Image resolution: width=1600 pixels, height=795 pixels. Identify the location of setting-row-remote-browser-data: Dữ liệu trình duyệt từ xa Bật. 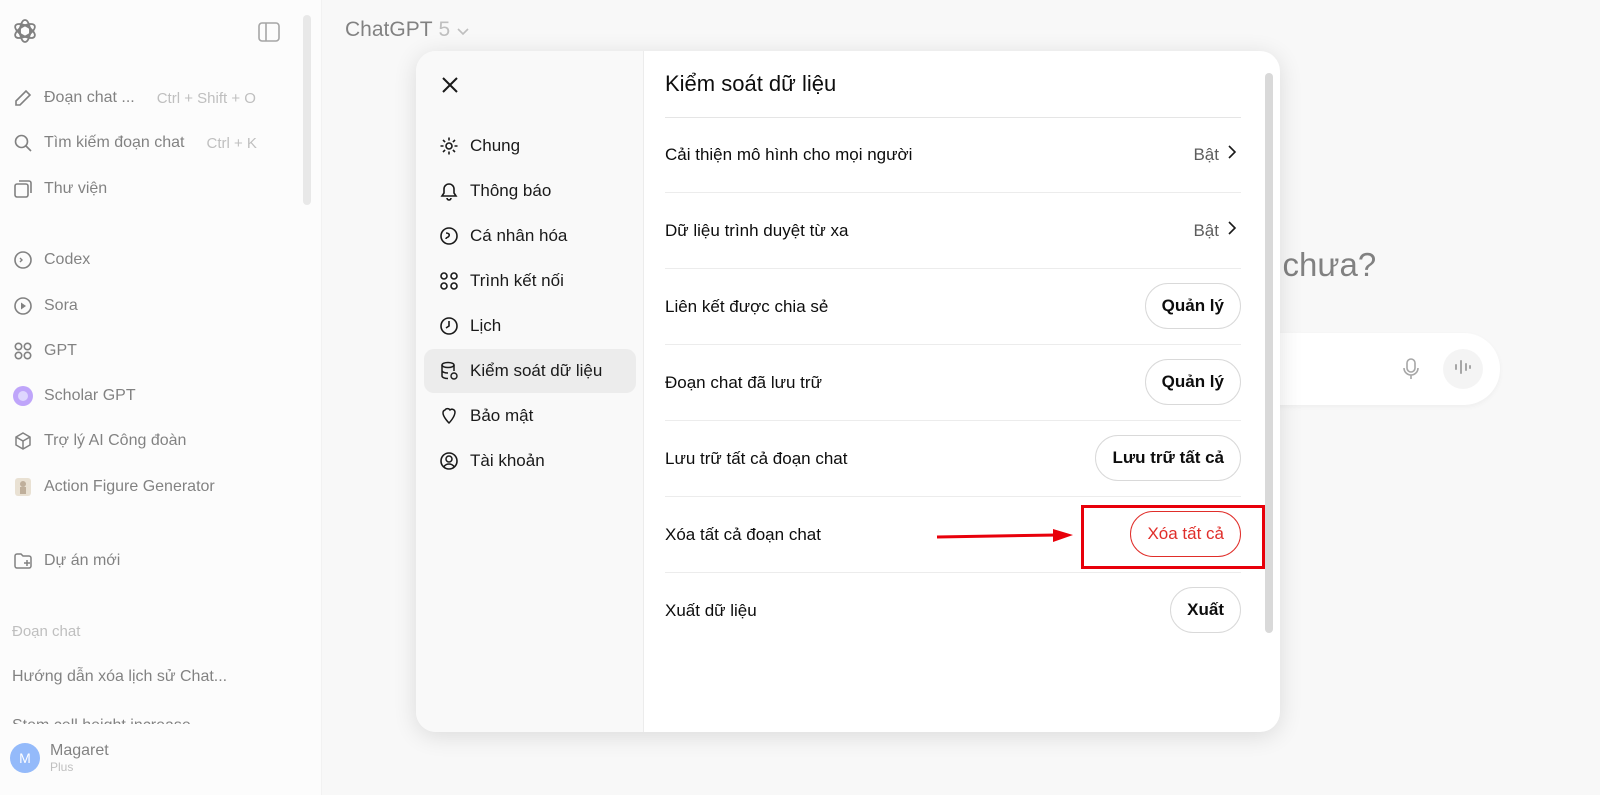
(953, 231).